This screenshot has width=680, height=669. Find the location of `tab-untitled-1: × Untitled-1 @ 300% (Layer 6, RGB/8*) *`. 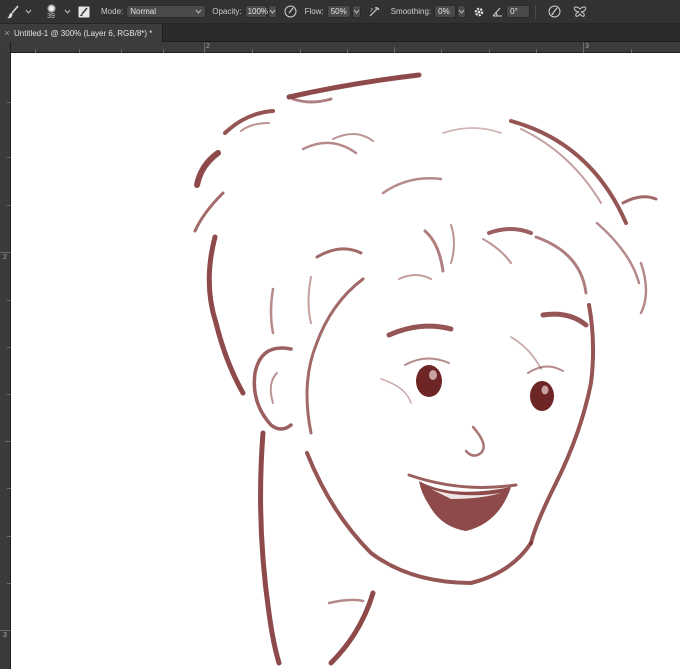

tab-untitled-1: × Untitled-1 @ 300% (Layer 6, RGB/8*) * is located at coordinates (81, 33).